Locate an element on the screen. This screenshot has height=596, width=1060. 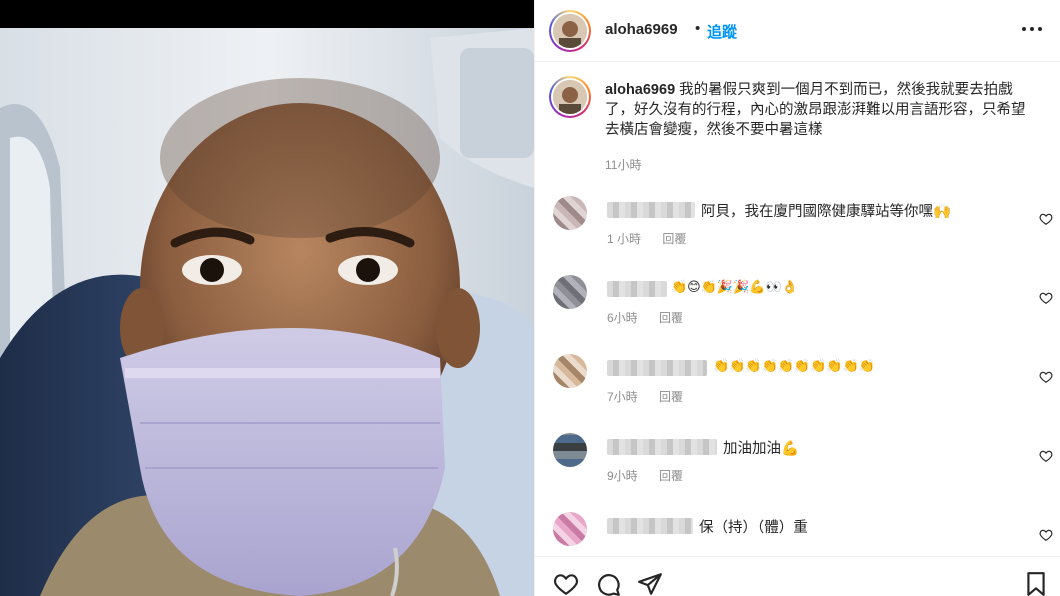
post-action-bar is located at coordinates (797, 576).